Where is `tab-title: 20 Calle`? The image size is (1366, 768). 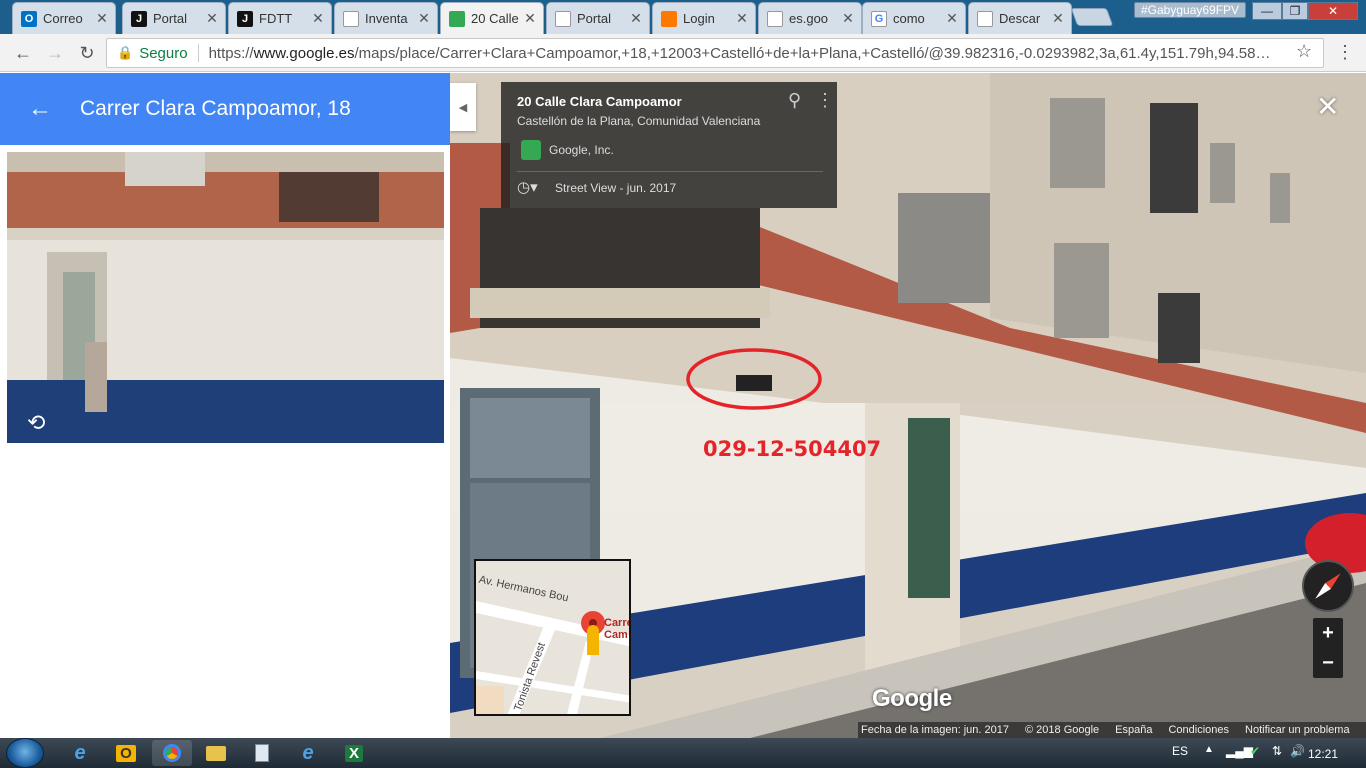
tab-title: 20 Calle is located at coordinates (495, 18).